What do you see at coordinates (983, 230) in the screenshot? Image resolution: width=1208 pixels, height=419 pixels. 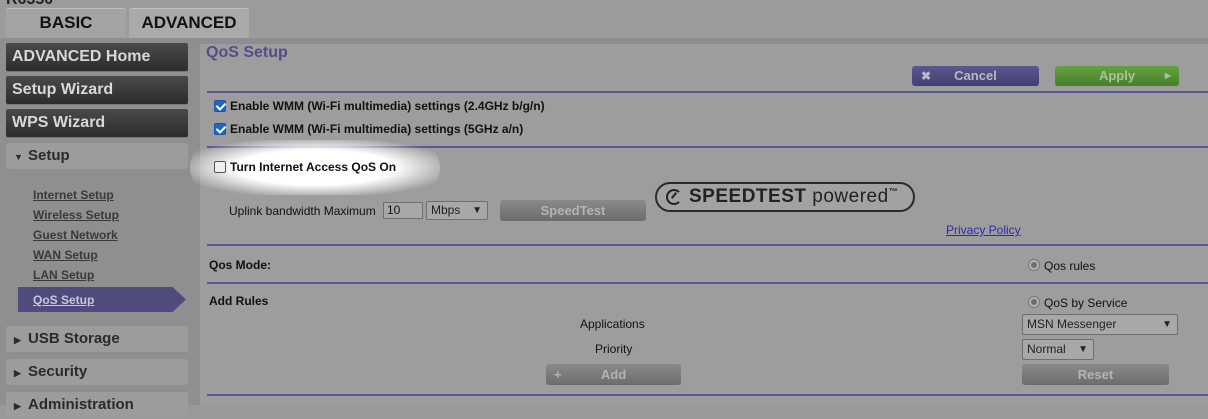 I see `privacy-policy-link: Privacy Policy` at bounding box center [983, 230].